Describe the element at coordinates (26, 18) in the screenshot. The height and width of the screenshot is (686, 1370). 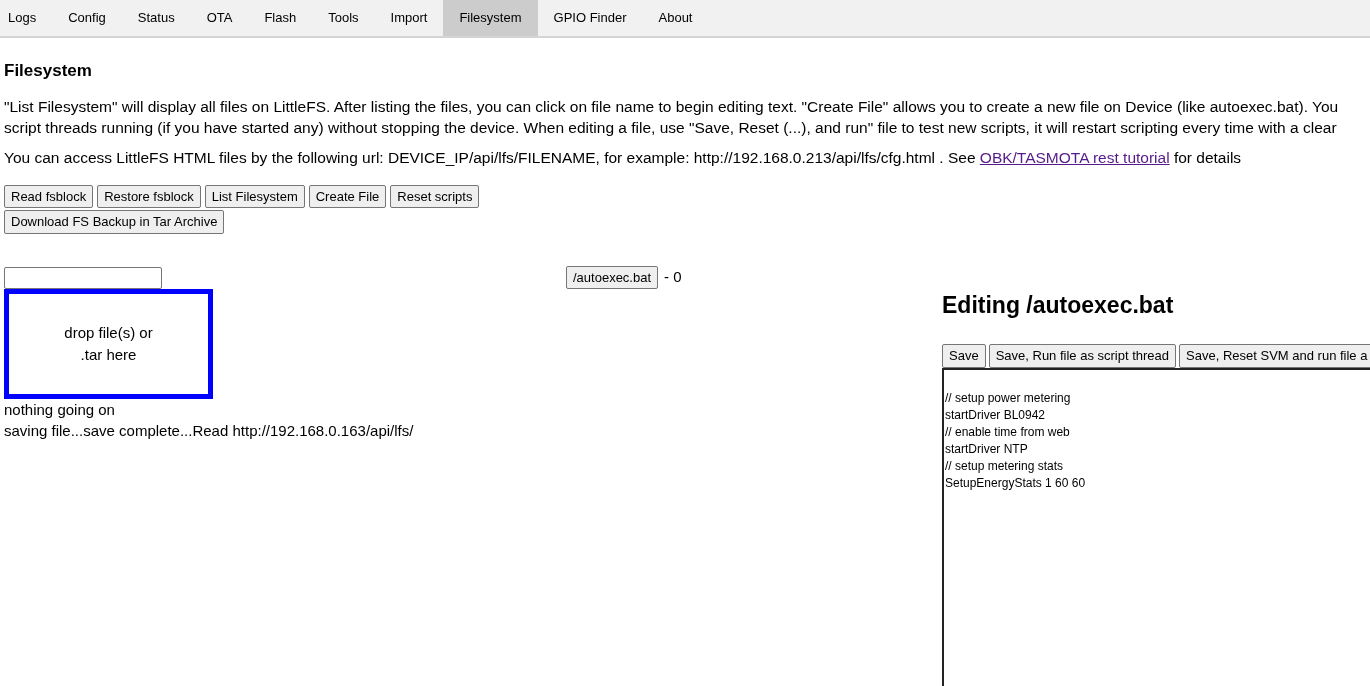
I see `tab: Logs` at that location.